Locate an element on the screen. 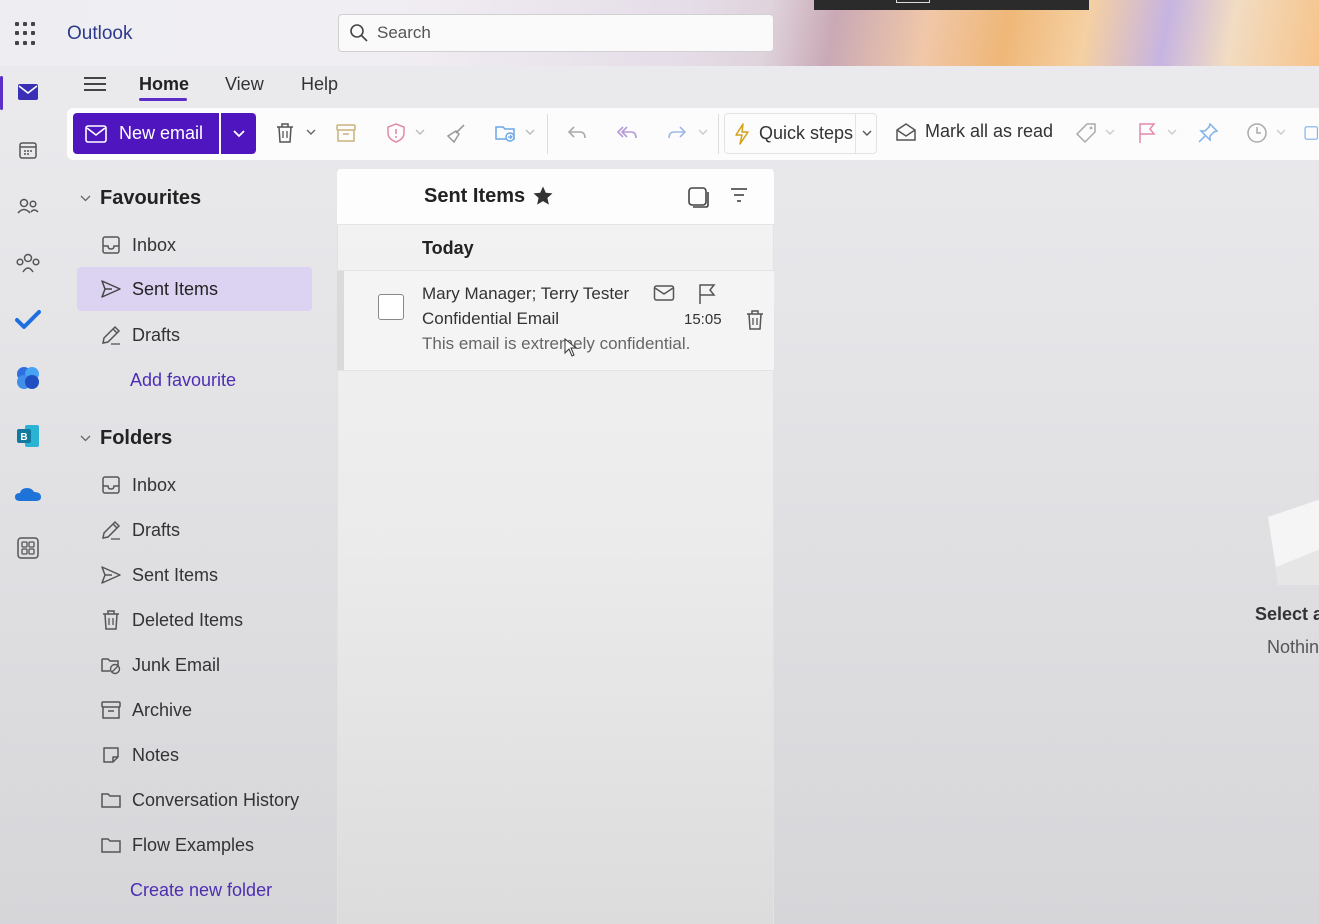 The height and width of the screenshot is (924, 1319). favourites-heading: Favourites is located at coordinates (151, 198).